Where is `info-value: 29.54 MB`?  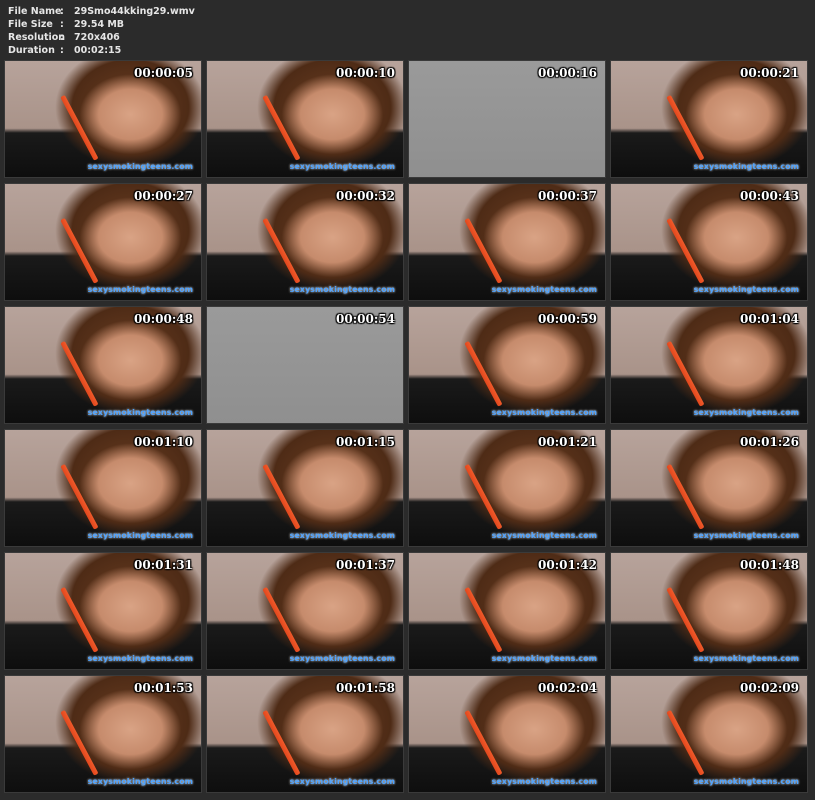
info-value: 29.54 MB is located at coordinates (99, 24).